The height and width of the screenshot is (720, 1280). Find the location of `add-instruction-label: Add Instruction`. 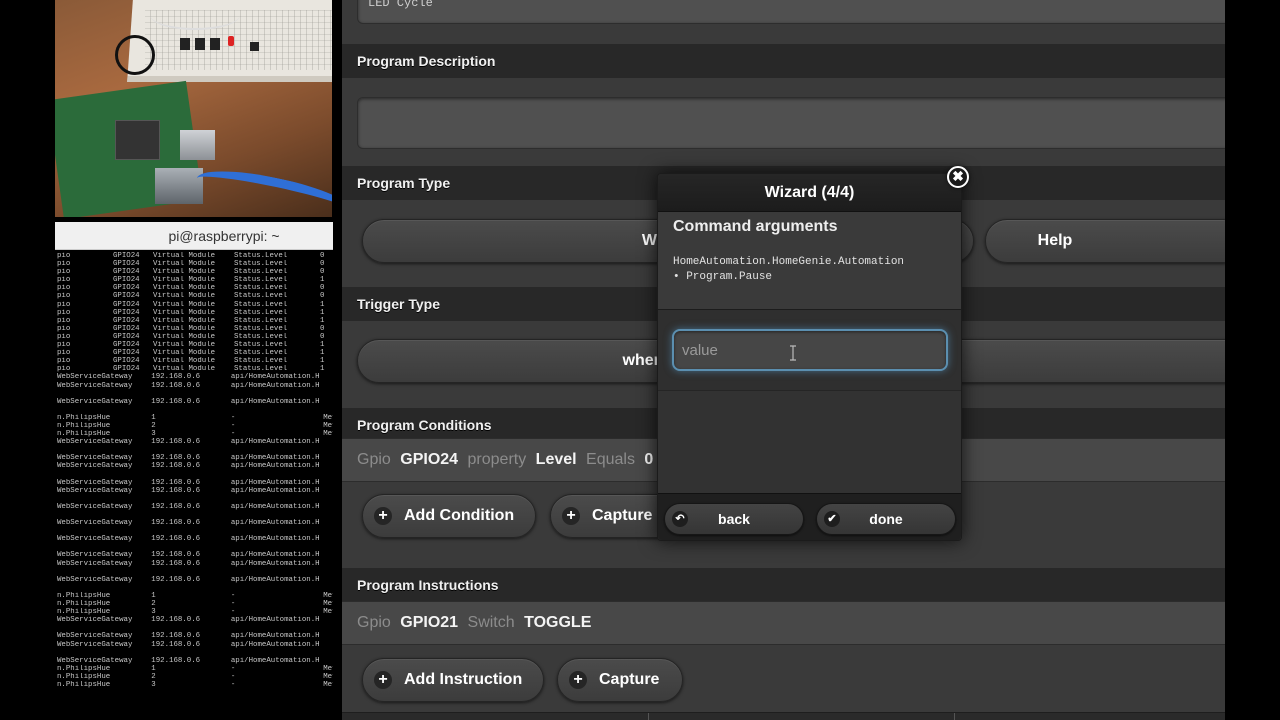

add-instruction-label: Add Instruction is located at coordinates (463, 679).